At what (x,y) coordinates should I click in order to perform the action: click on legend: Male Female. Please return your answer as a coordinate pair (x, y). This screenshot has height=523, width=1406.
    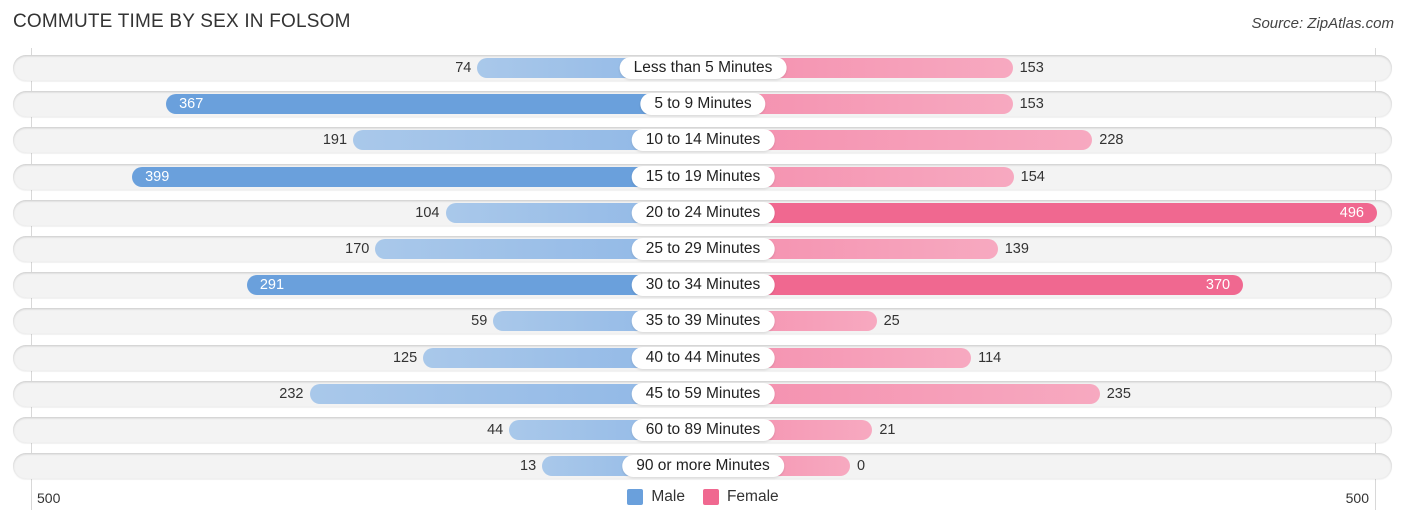
    Looking at the image, I should click on (703, 497).